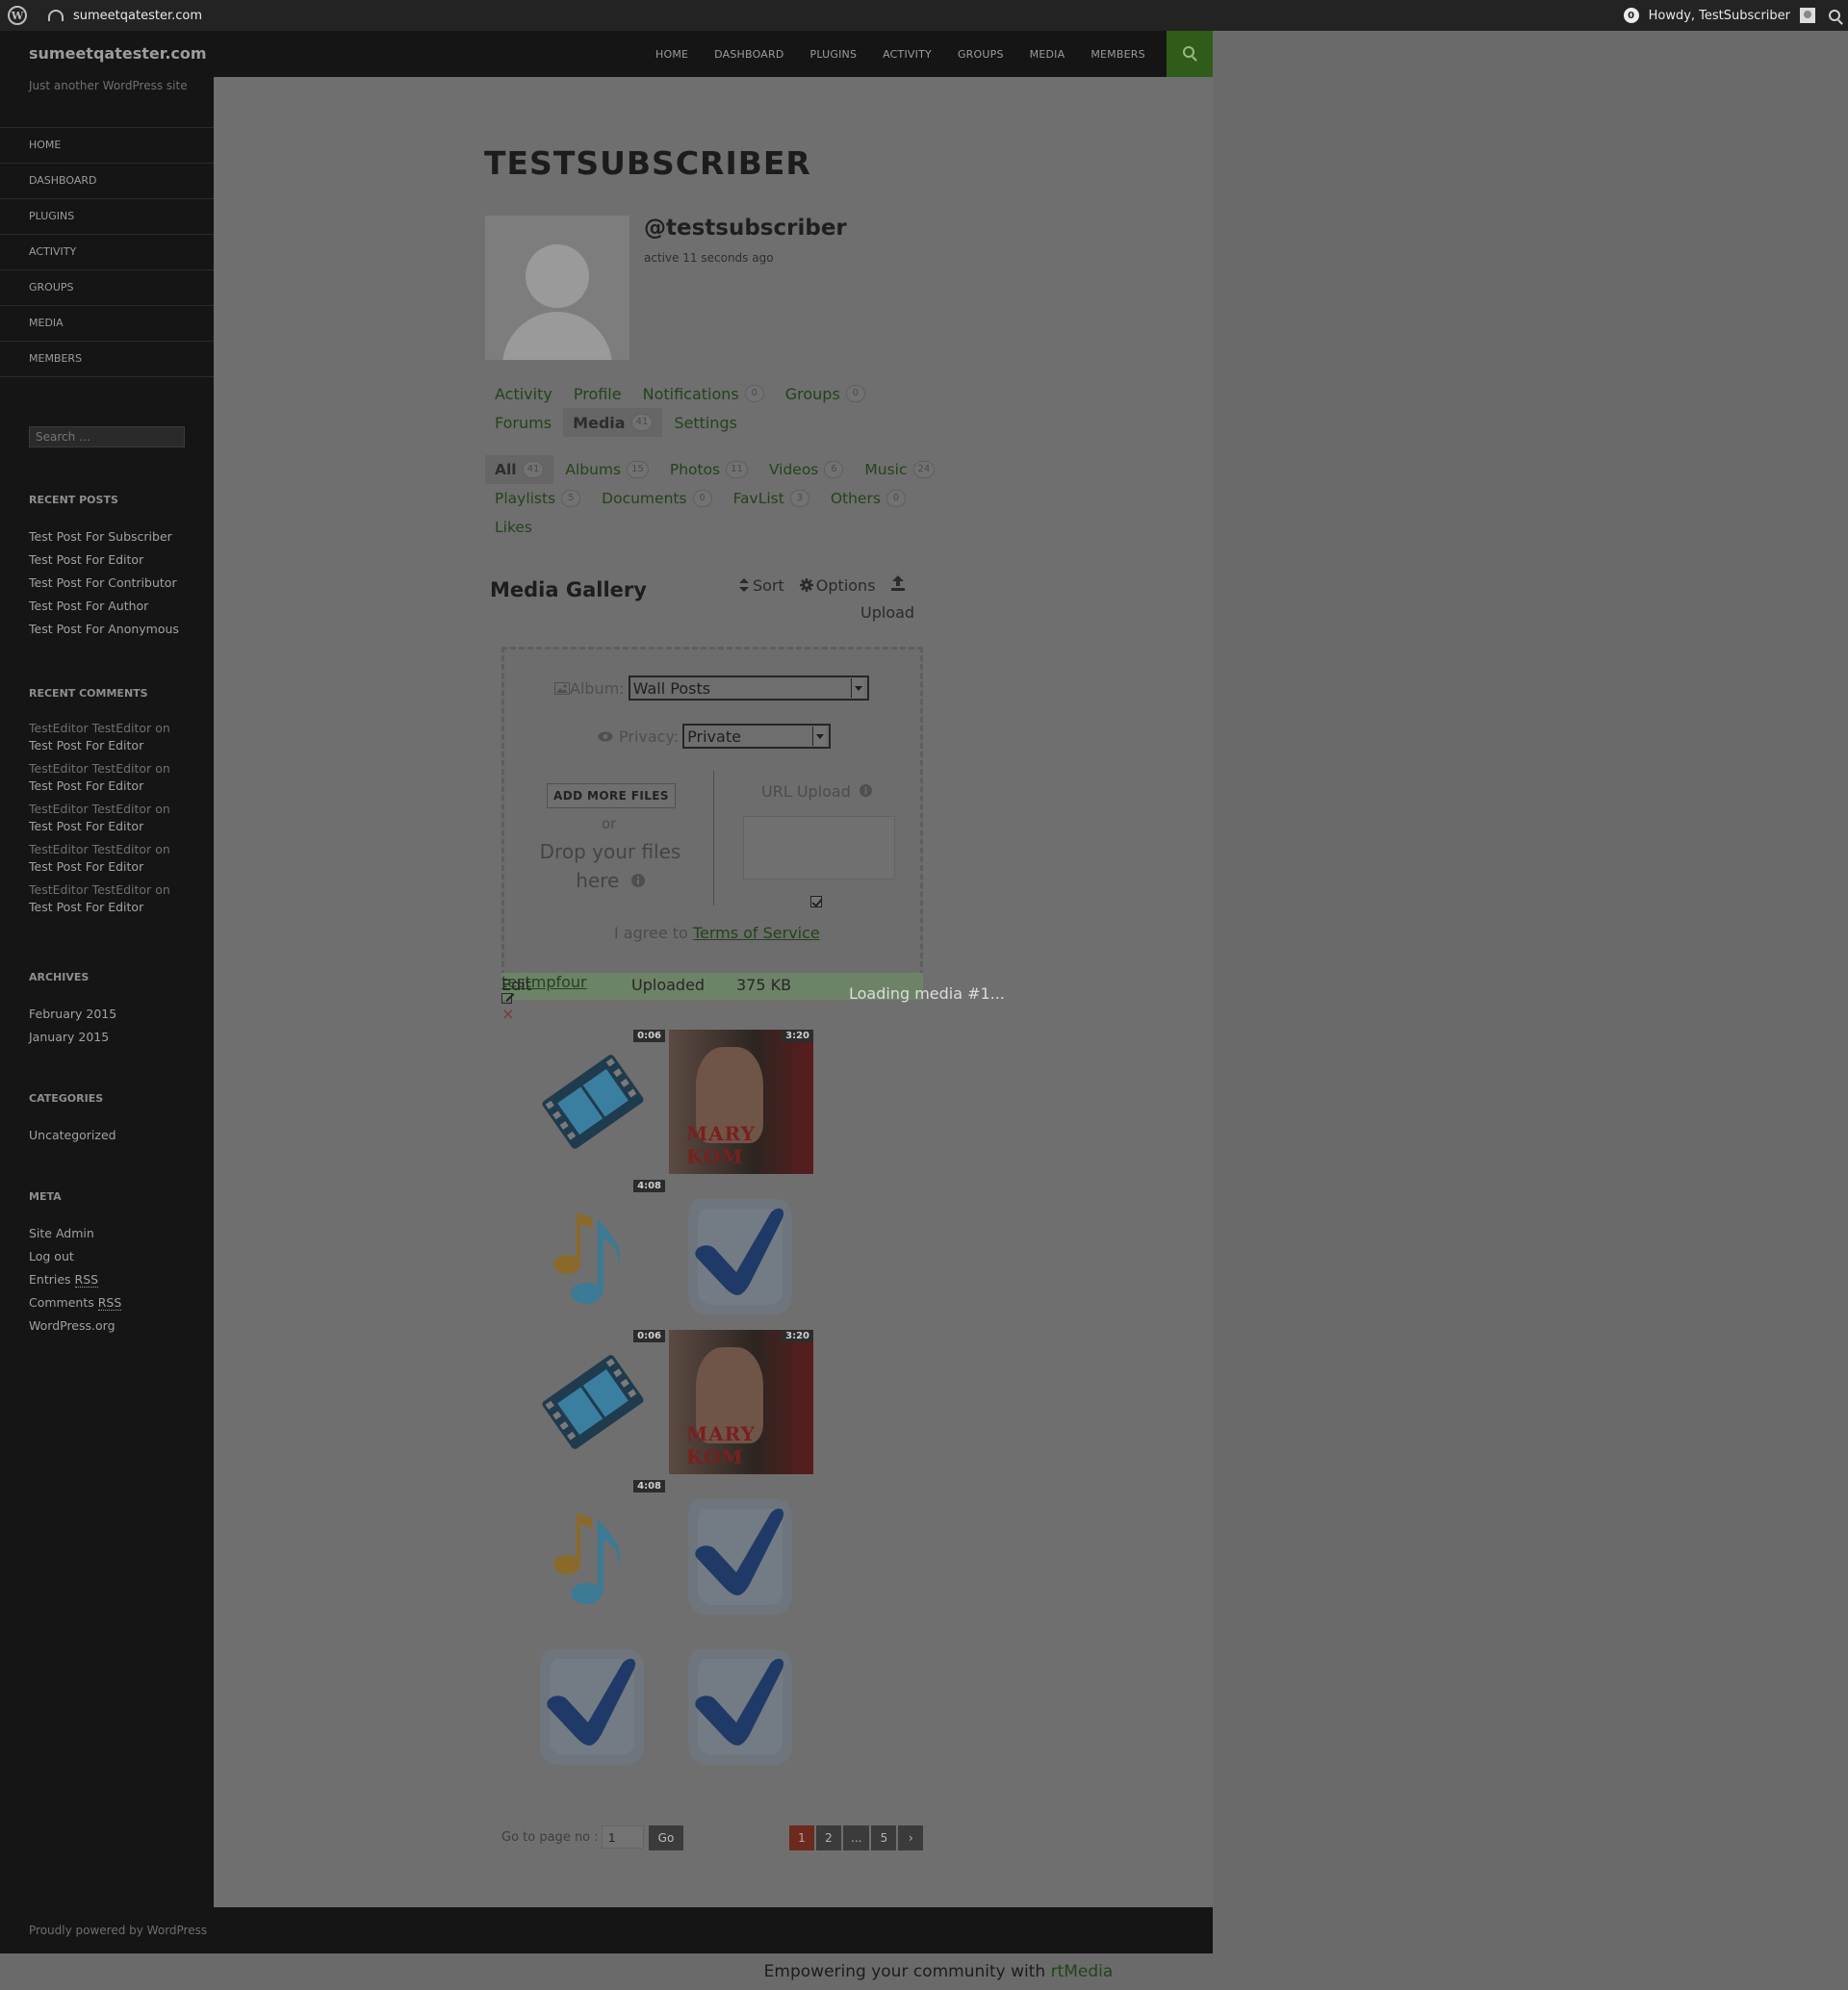  What do you see at coordinates (708, 469) in the screenshot?
I see `subtab-photos: Photos 11` at bounding box center [708, 469].